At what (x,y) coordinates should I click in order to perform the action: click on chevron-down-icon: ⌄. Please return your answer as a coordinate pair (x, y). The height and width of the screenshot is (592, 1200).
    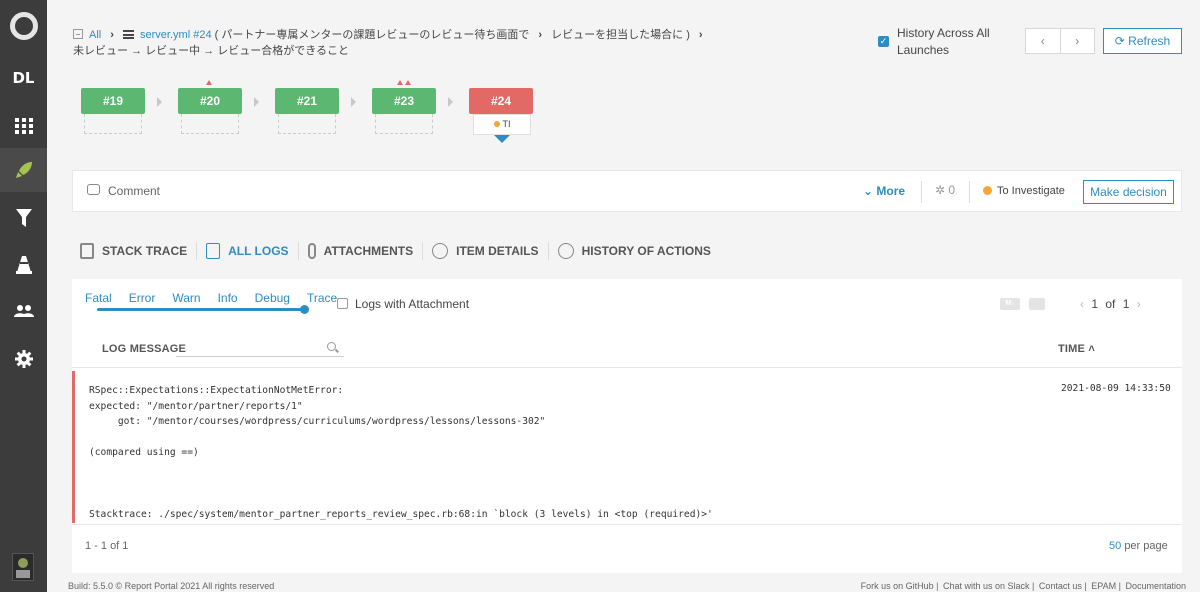
    Looking at the image, I should click on (870, 191).